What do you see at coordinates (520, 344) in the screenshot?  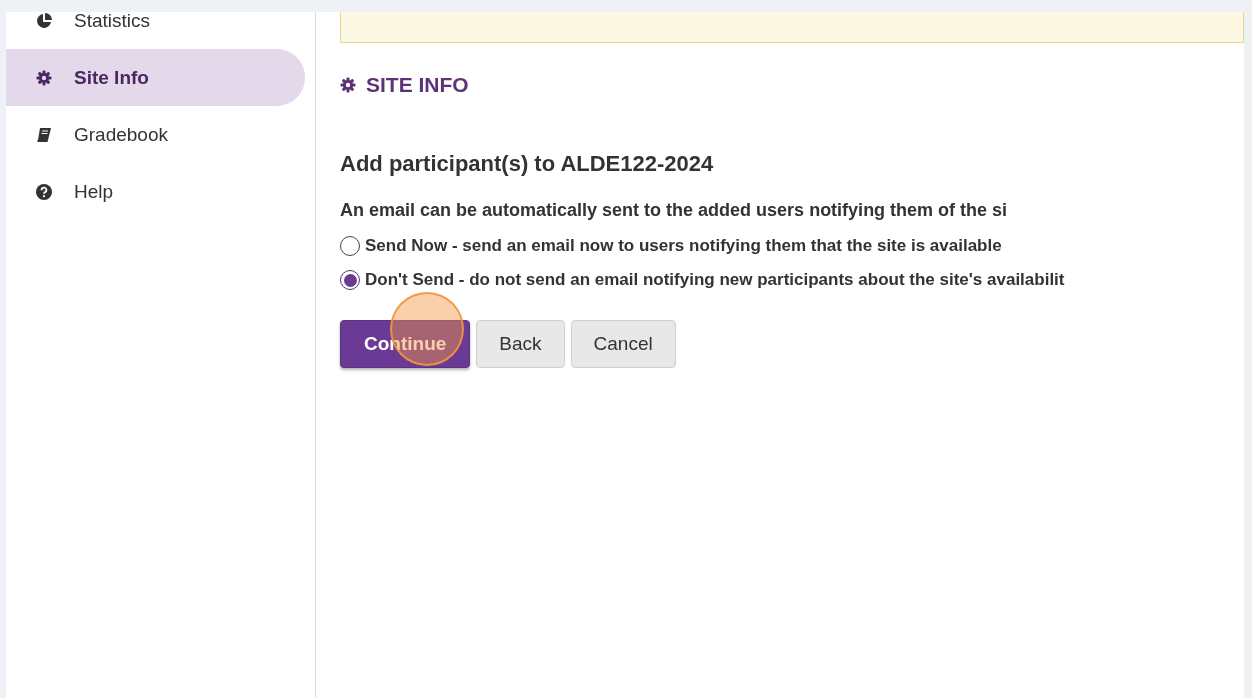 I see `action-button: Back` at bounding box center [520, 344].